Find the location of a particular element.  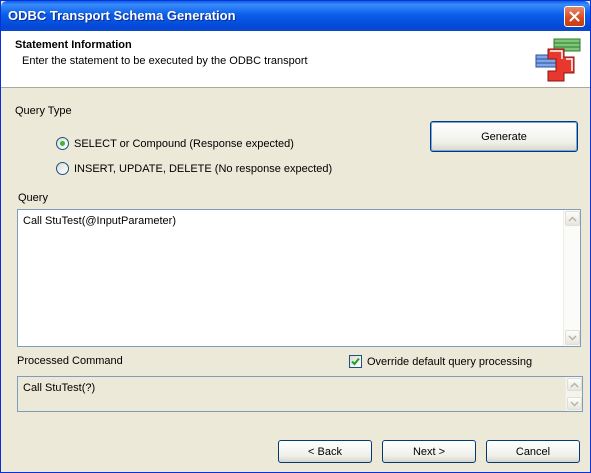

close-icon is located at coordinates (574, 16).